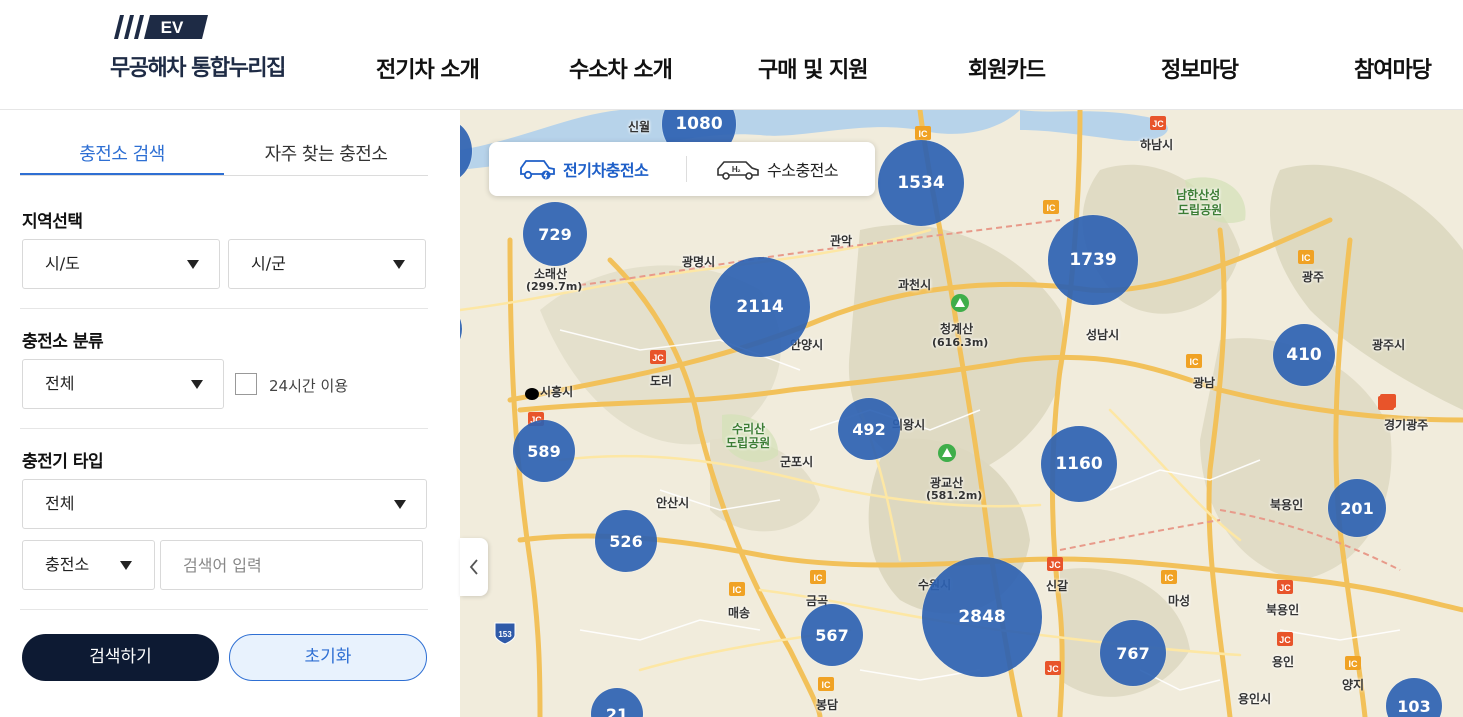  What do you see at coordinates (1093, 260) in the screenshot?
I see `station-cluster: 1739` at bounding box center [1093, 260].